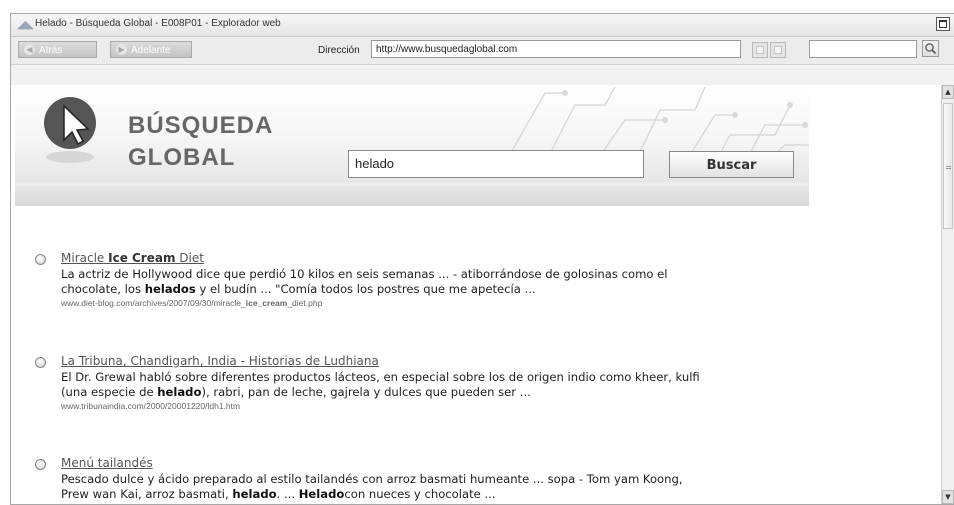 The height and width of the screenshot is (505, 954). Describe the element at coordinates (863, 49) in the screenshot. I see `toolbar-search-input` at that location.